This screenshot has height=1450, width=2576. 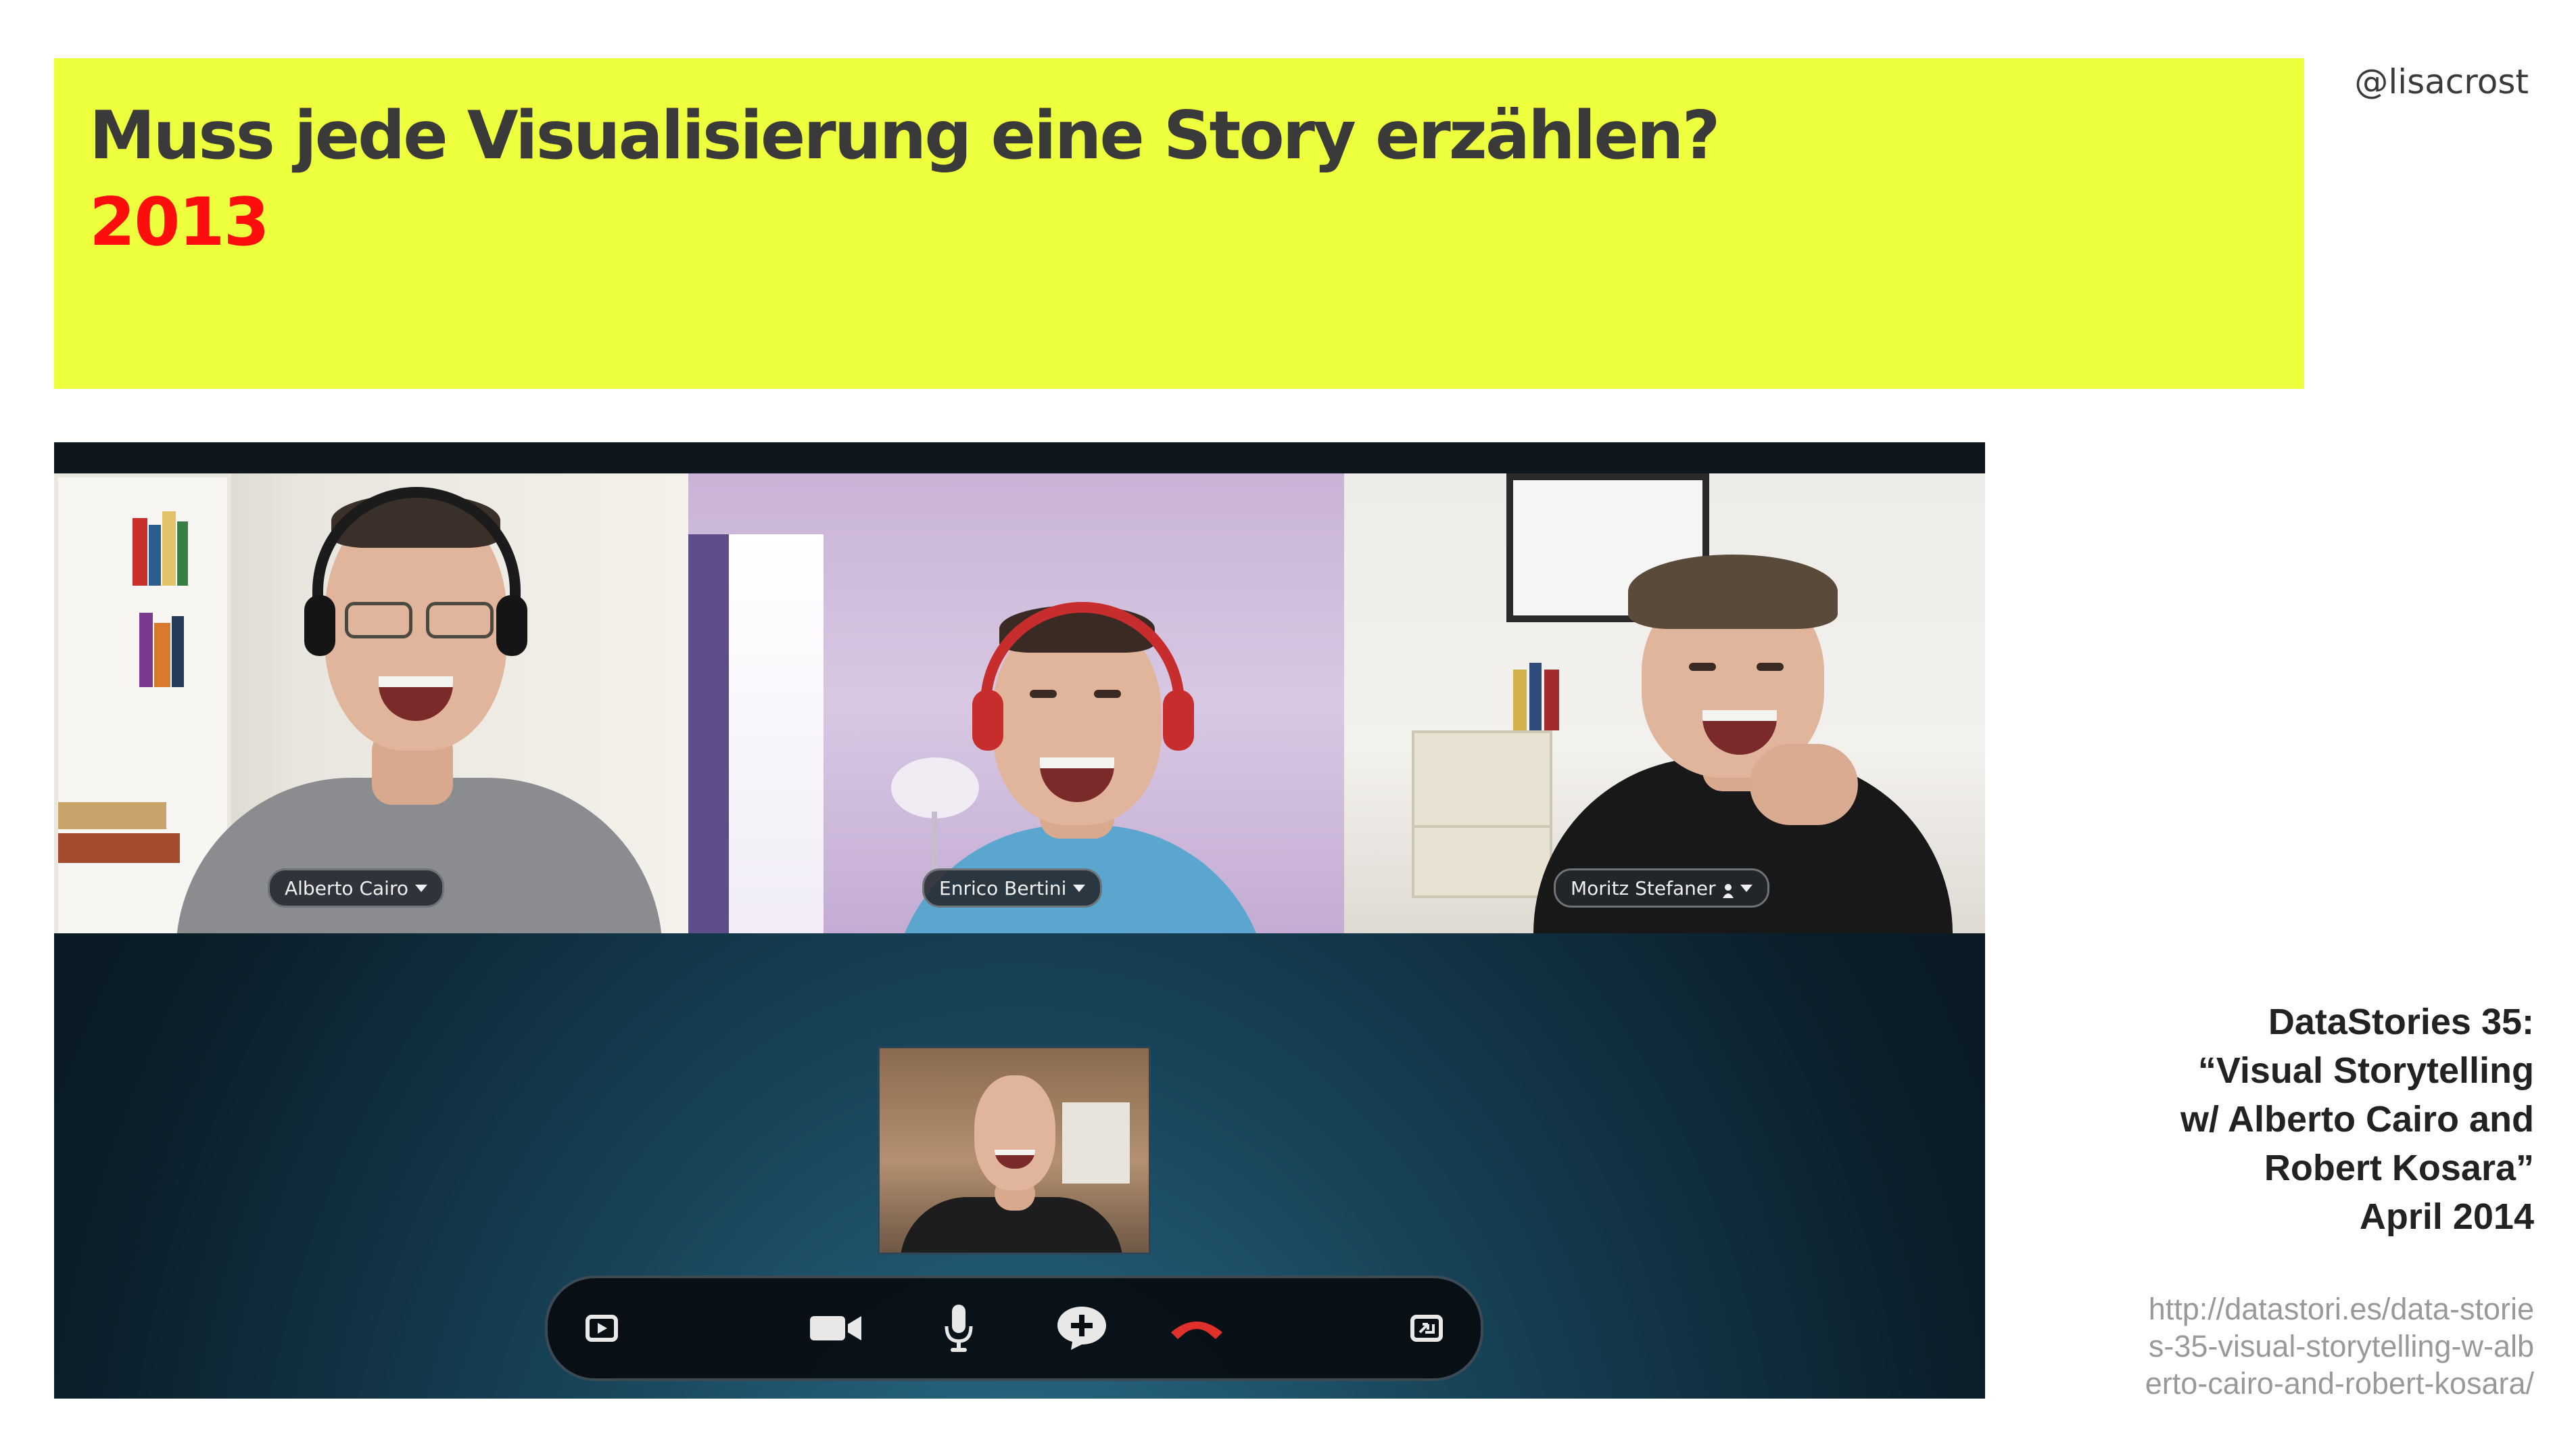 I want to click on url-line: http://datastori.es/data-storie, so click(x=2341, y=1309).